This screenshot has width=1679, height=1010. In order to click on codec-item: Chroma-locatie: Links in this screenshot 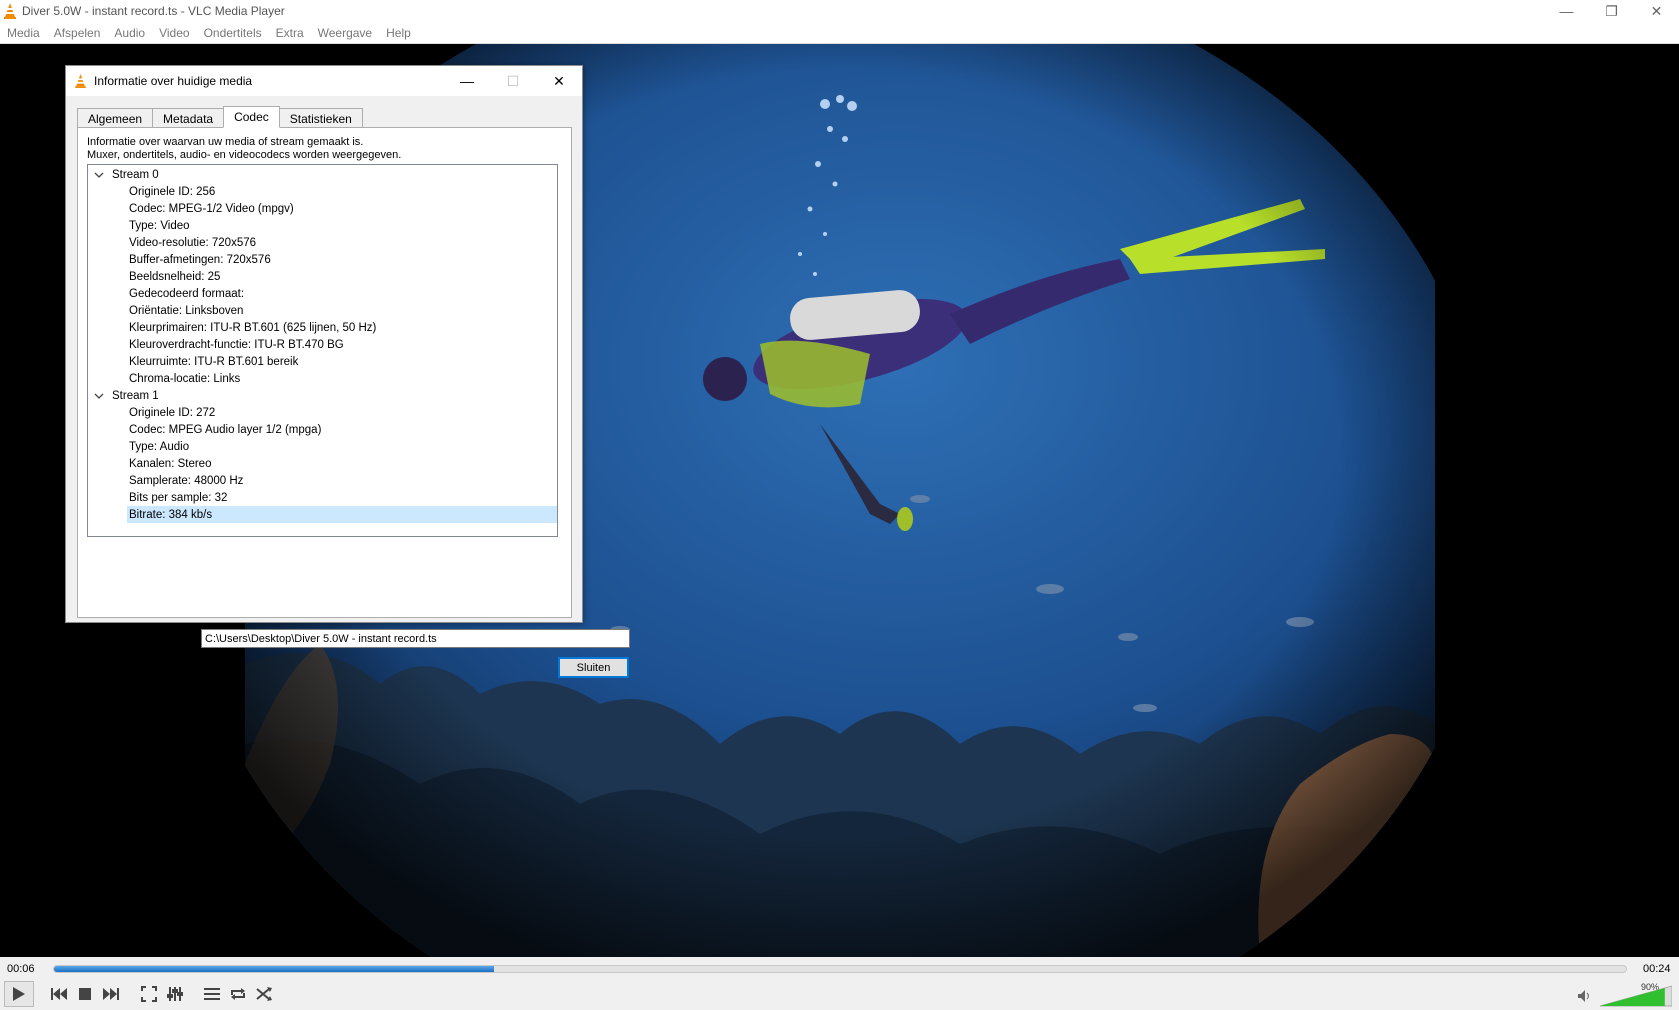, I will do `click(183, 378)`.